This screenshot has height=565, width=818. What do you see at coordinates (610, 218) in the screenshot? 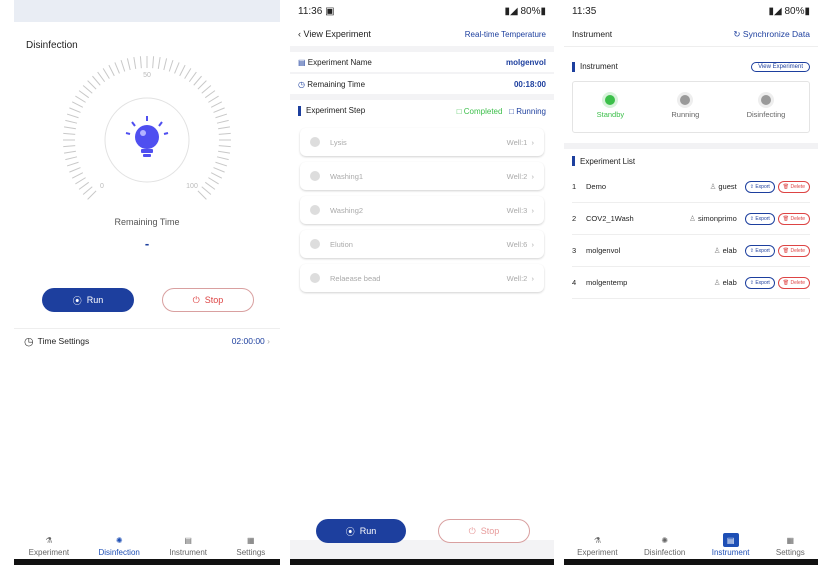
I see `experiment-name: COV2_1Wash` at bounding box center [610, 218].